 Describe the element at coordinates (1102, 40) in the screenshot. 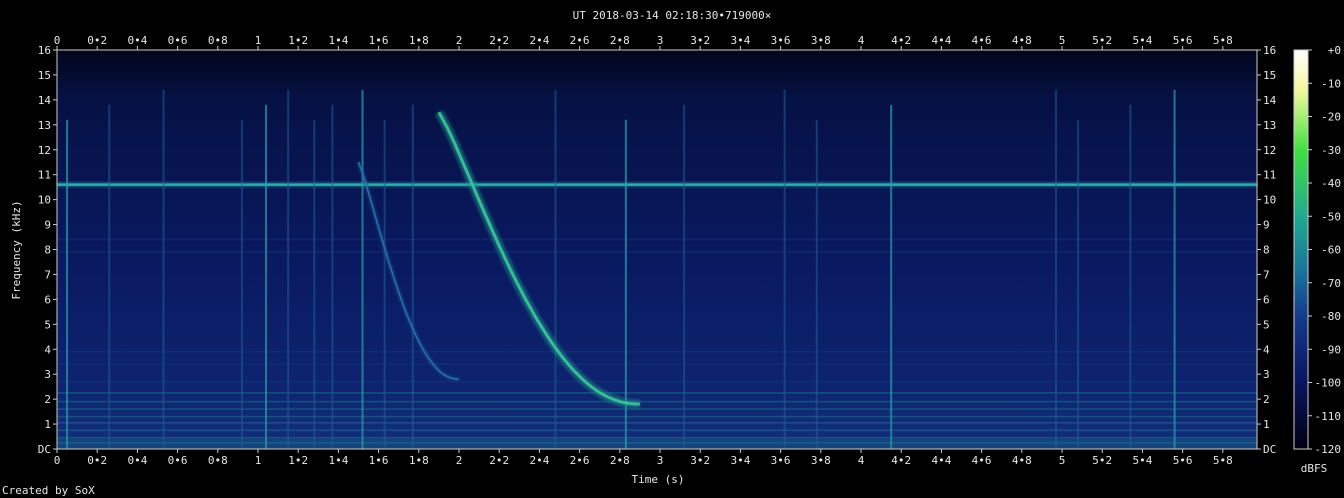

I see `x-tick-label-top: 5•2` at that location.